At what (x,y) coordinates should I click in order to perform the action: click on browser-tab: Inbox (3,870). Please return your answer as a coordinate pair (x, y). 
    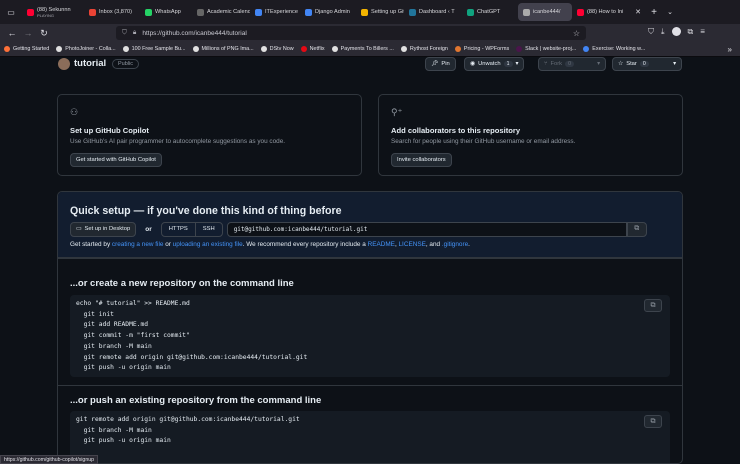
    Looking at the image, I should click on (112, 12).